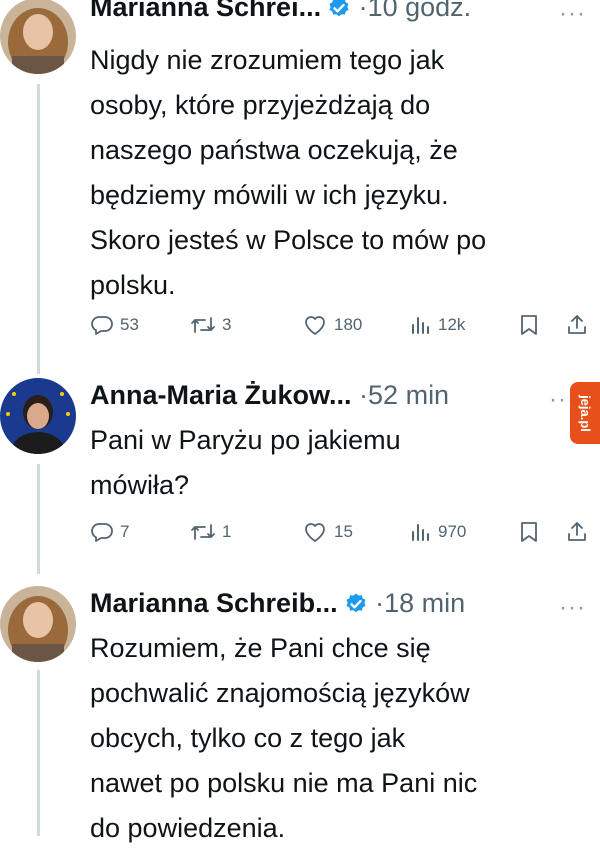 The height and width of the screenshot is (851, 600). Describe the element at coordinates (415, 11) in the screenshot. I see `timestamp: ·10 godz.` at that location.